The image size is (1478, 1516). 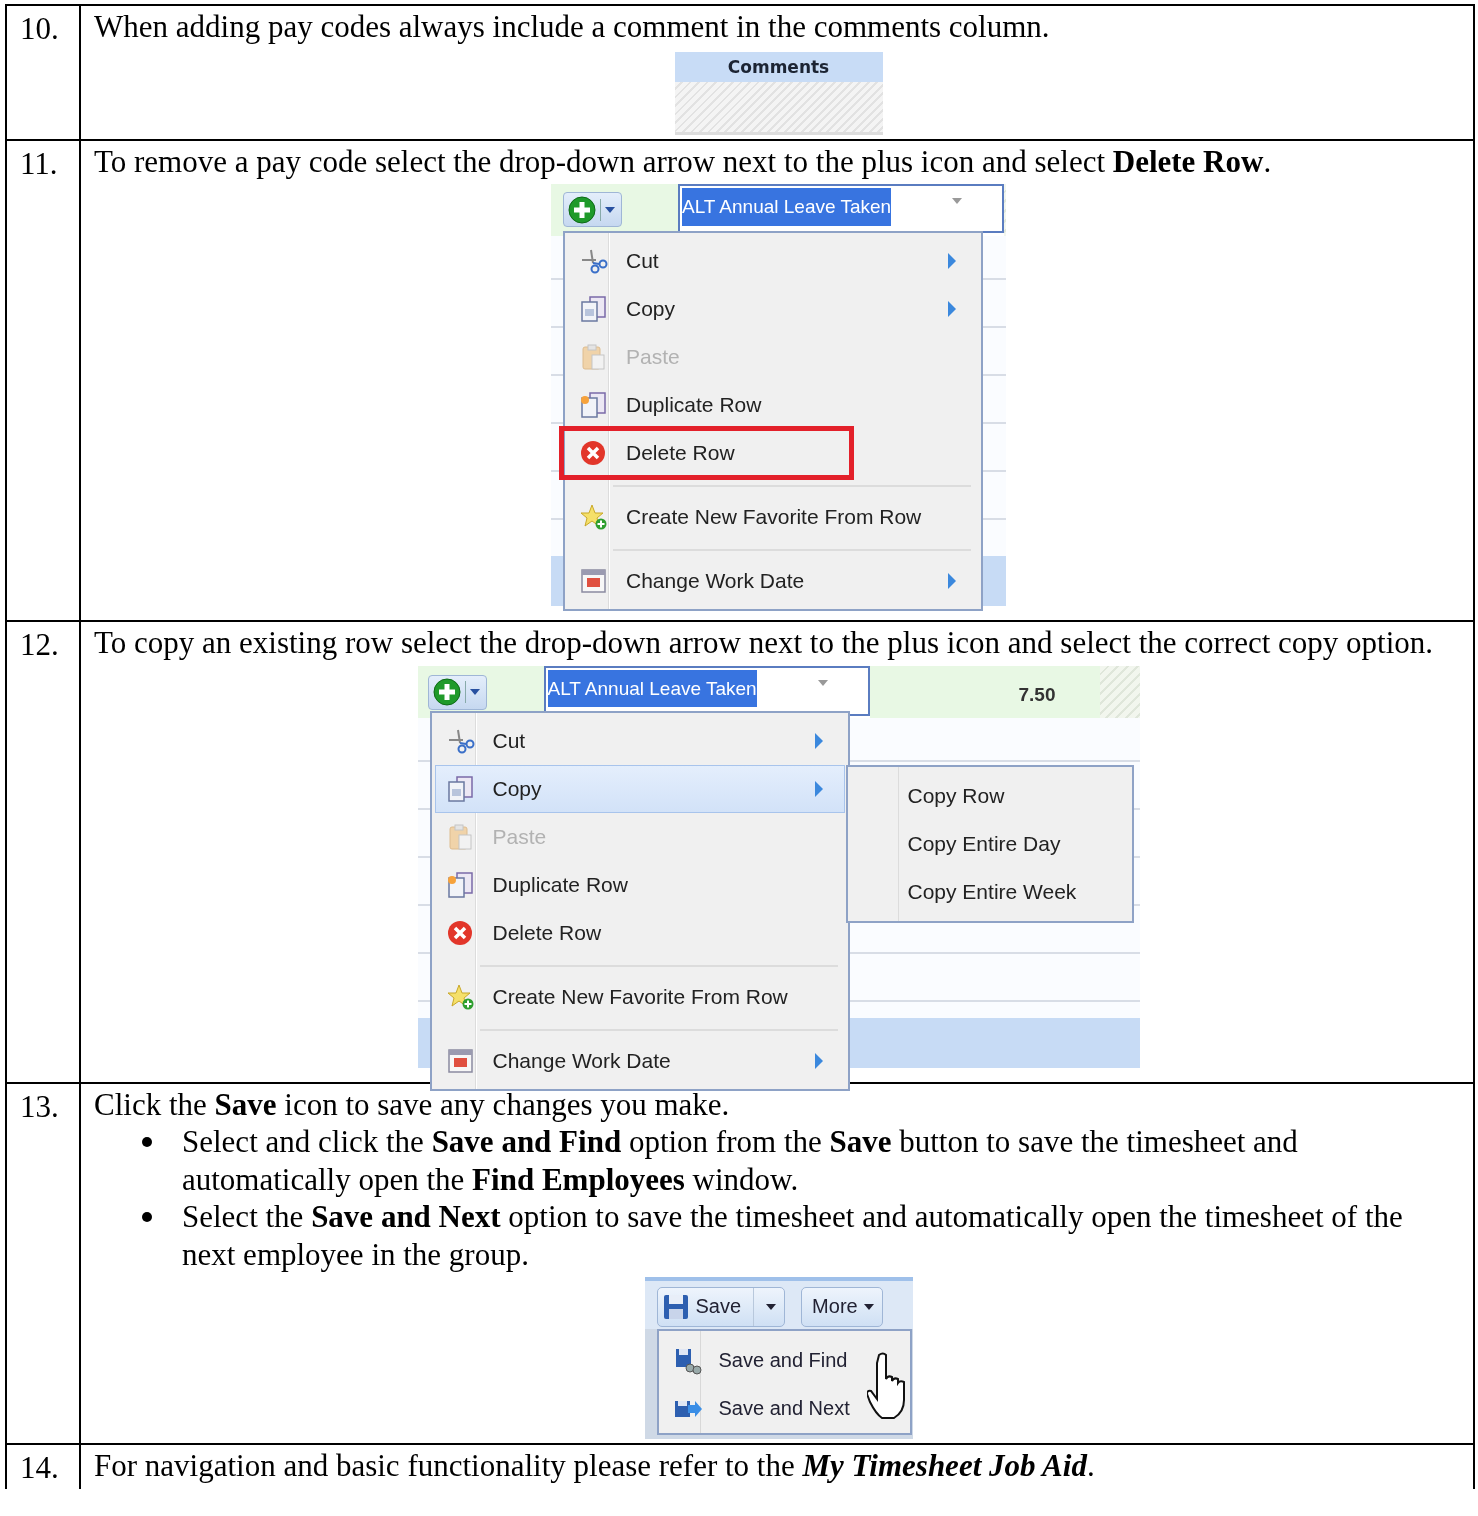 What do you see at coordinates (412, 1104) in the screenshot?
I see `step-text: Click the Save icon to save any changes you make.` at bounding box center [412, 1104].